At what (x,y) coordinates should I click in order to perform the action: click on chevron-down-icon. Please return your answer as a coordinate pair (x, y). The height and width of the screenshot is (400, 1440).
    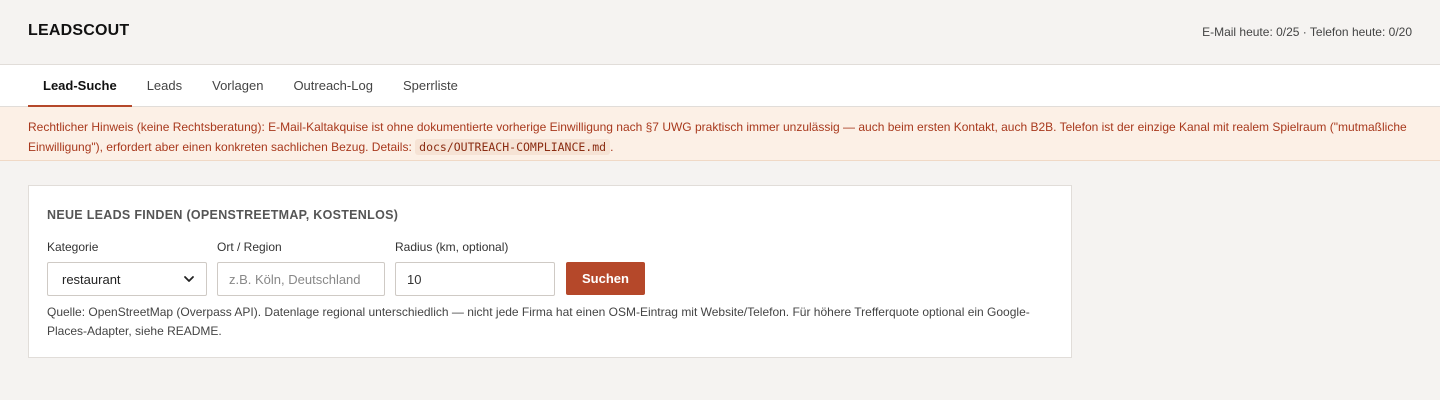
    Looking at the image, I should click on (189, 279).